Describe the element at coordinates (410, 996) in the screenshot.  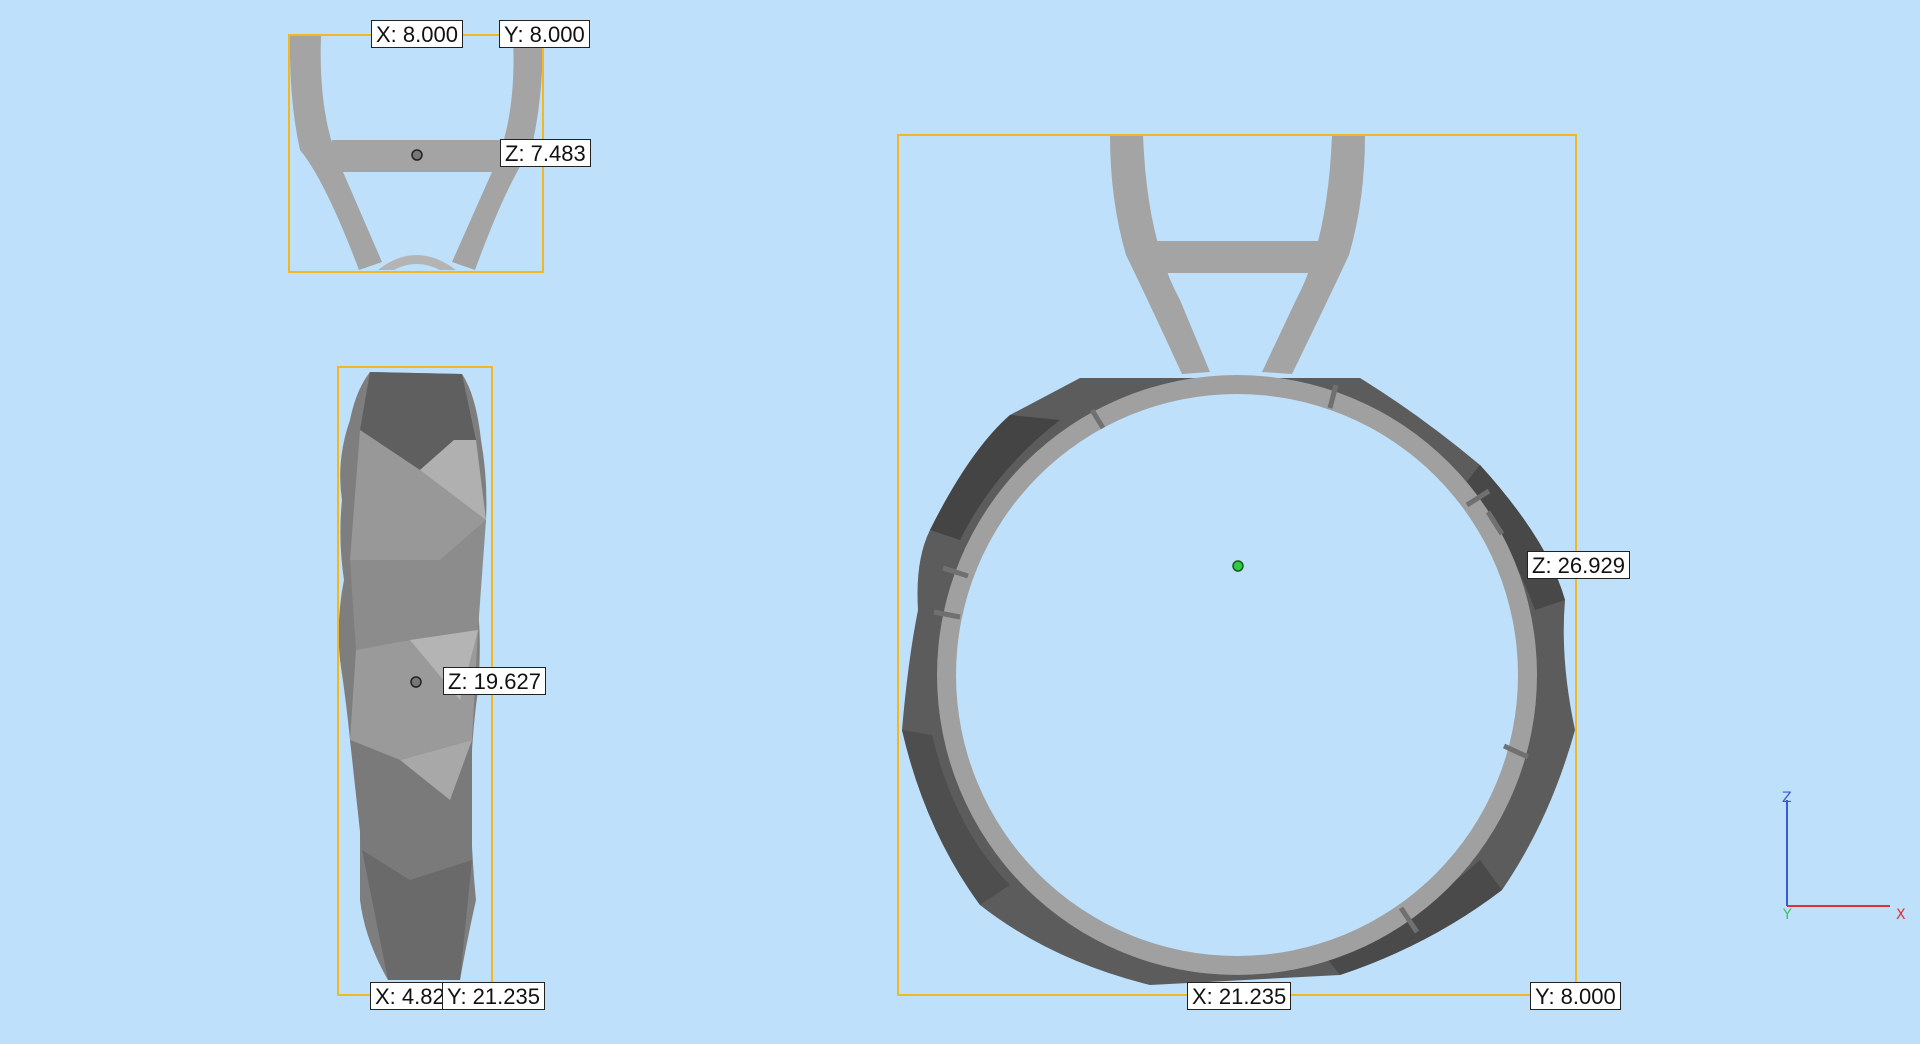
I see `side-view-x-dimension: X: 4.82` at that location.